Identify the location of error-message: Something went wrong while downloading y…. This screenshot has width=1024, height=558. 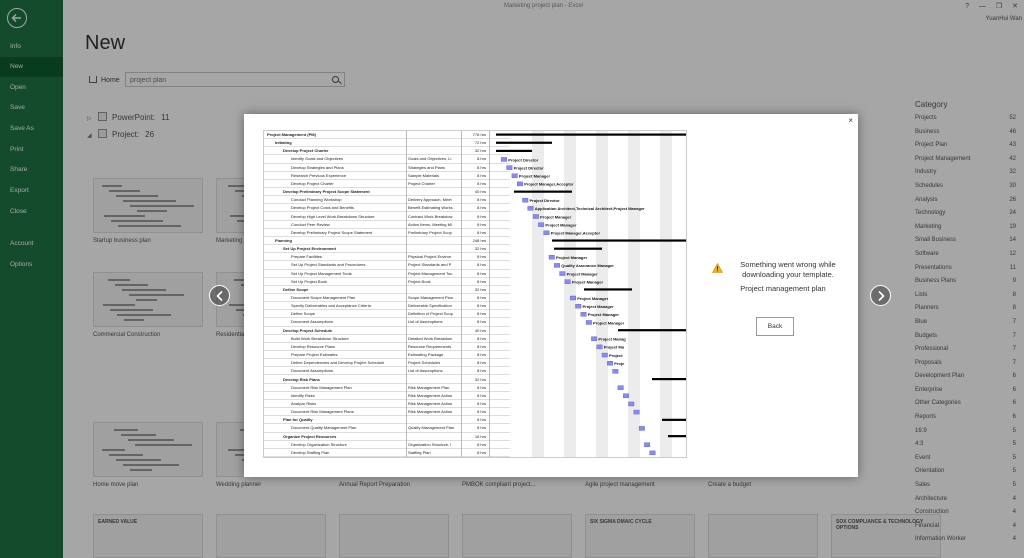
(788, 269).